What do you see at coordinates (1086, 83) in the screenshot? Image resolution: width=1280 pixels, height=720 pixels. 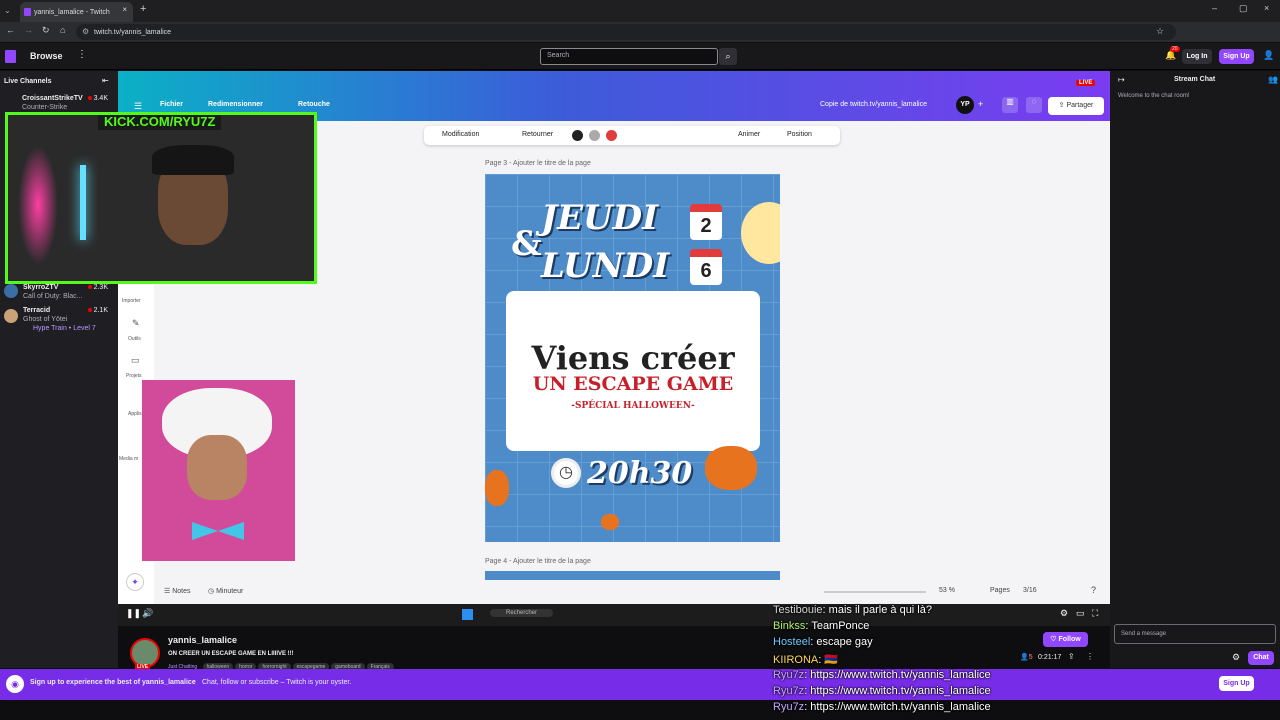 I see `stream-live-badge: LIVE` at bounding box center [1086, 83].